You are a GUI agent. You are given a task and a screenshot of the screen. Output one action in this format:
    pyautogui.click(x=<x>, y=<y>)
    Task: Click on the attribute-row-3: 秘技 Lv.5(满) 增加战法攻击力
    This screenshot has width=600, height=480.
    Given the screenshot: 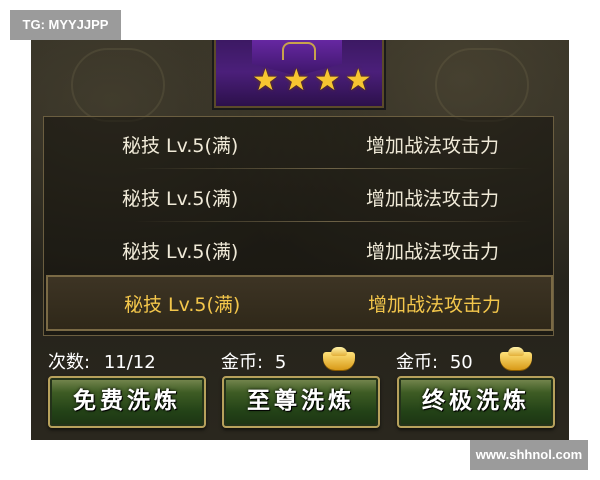 What is the action you would take?
    pyautogui.click(x=298, y=249)
    